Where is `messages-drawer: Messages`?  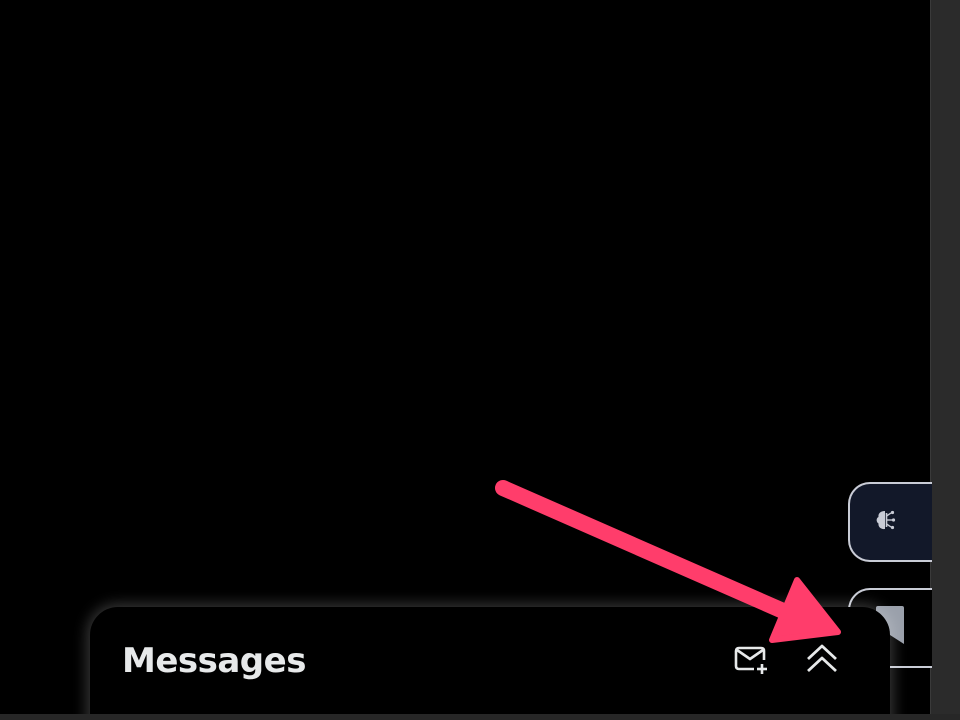 messages-drawer: Messages is located at coordinates (490, 663).